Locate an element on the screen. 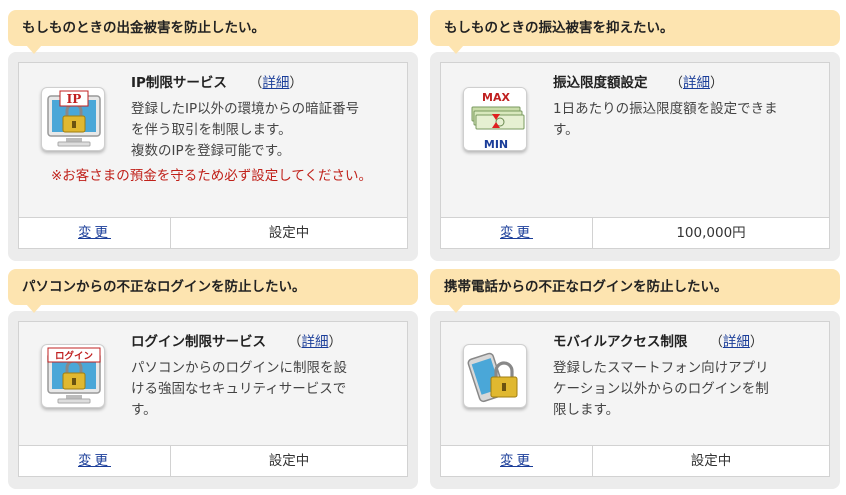 The image size is (846, 495). mobile-lock-icon is located at coordinates (495, 376).